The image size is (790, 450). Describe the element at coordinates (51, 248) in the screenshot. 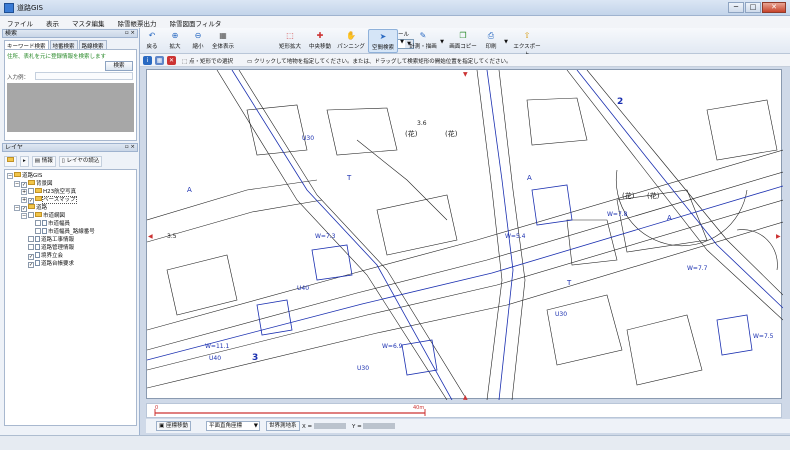

I see `tree-node: 道路管理情報` at that location.